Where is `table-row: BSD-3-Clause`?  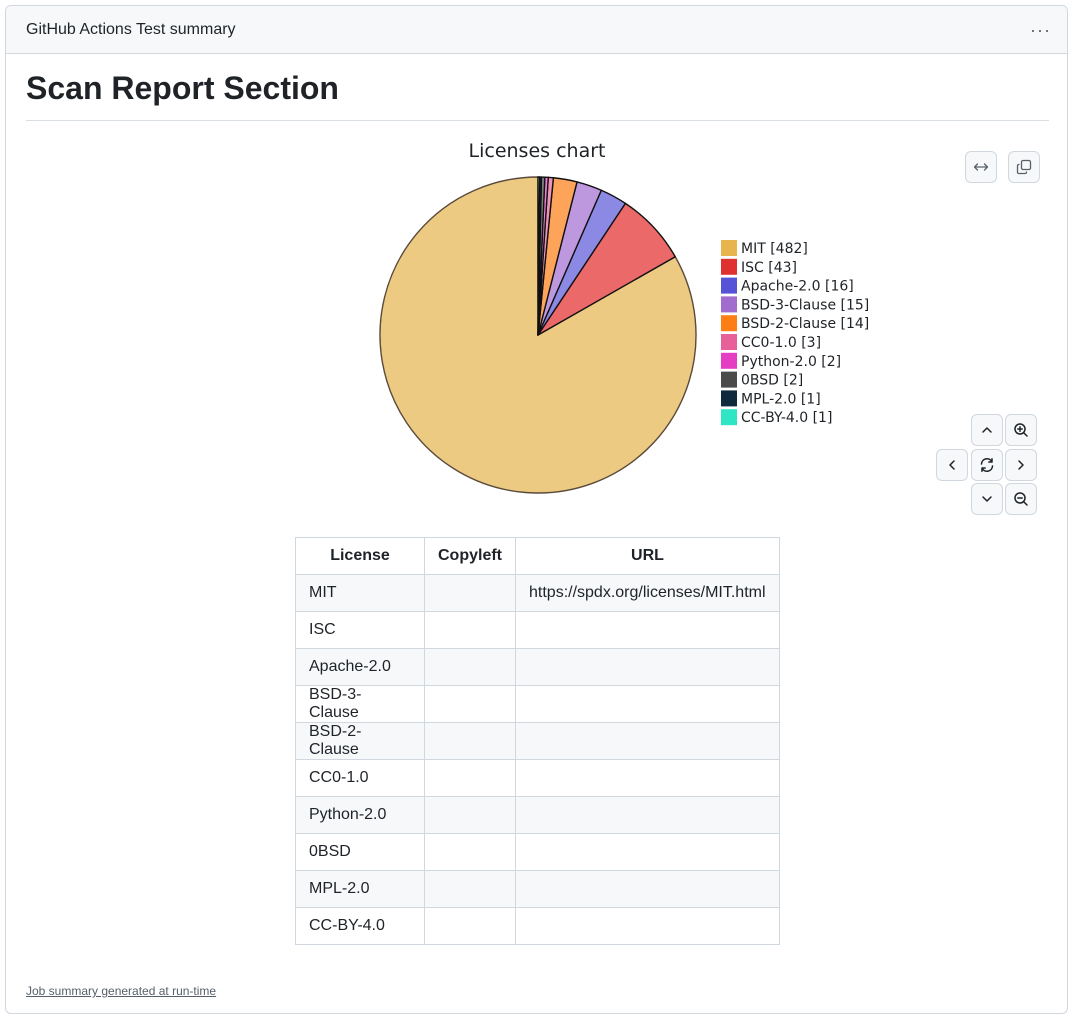 table-row: BSD-3-Clause is located at coordinates (537, 704).